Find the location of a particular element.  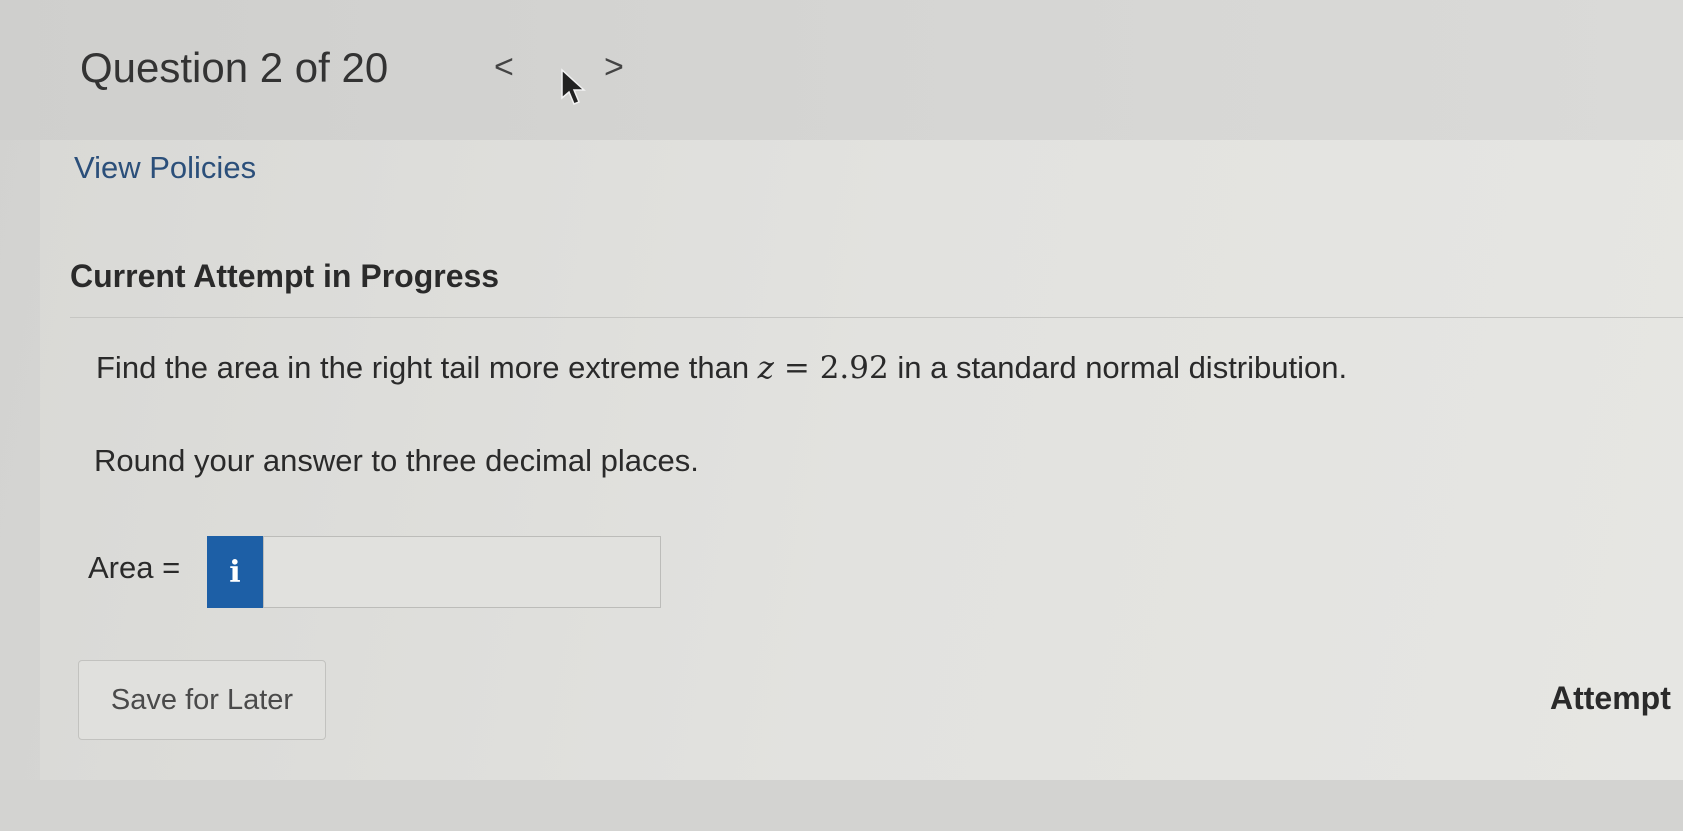

mouse-cursor-icon is located at coordinates (573, 86).